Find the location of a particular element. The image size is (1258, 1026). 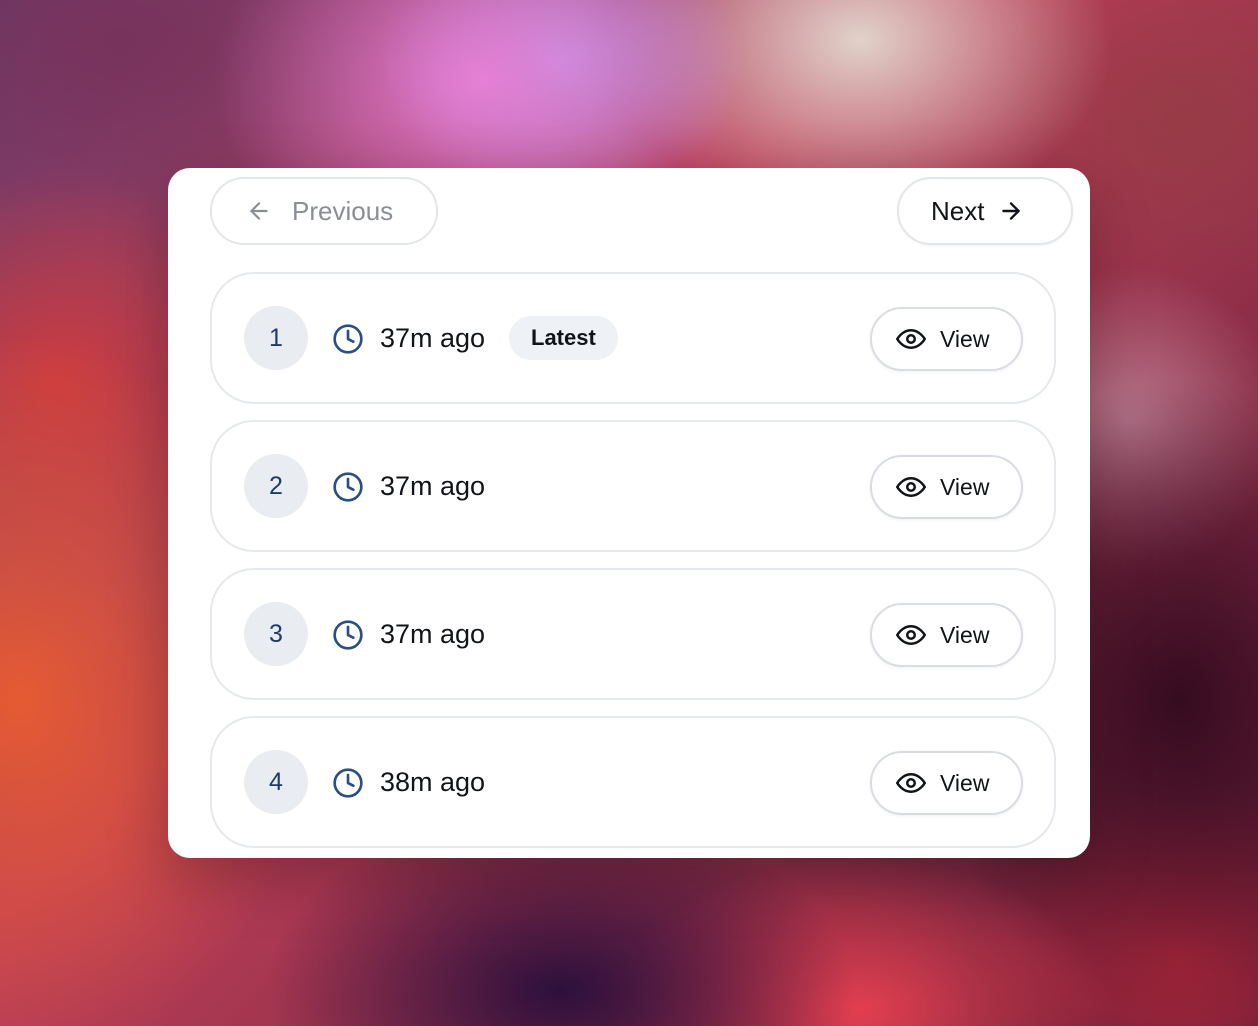

version-time: 38m ago is located at coordinates (433, 782).